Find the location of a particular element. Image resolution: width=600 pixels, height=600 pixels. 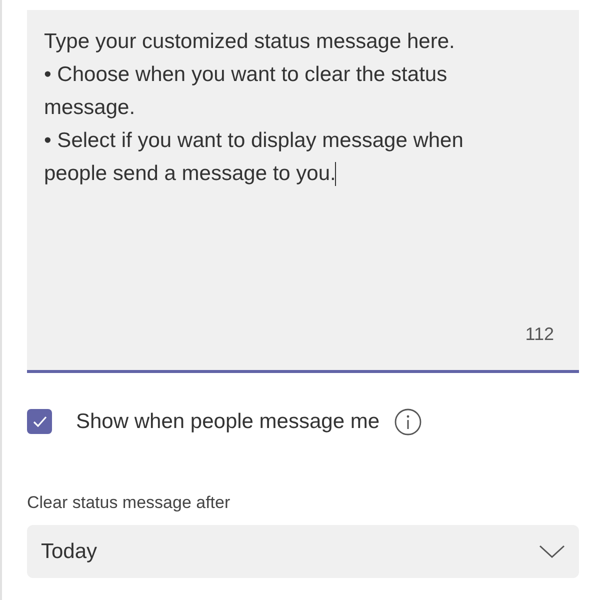

check-icon is located at coordinates (39, 422).